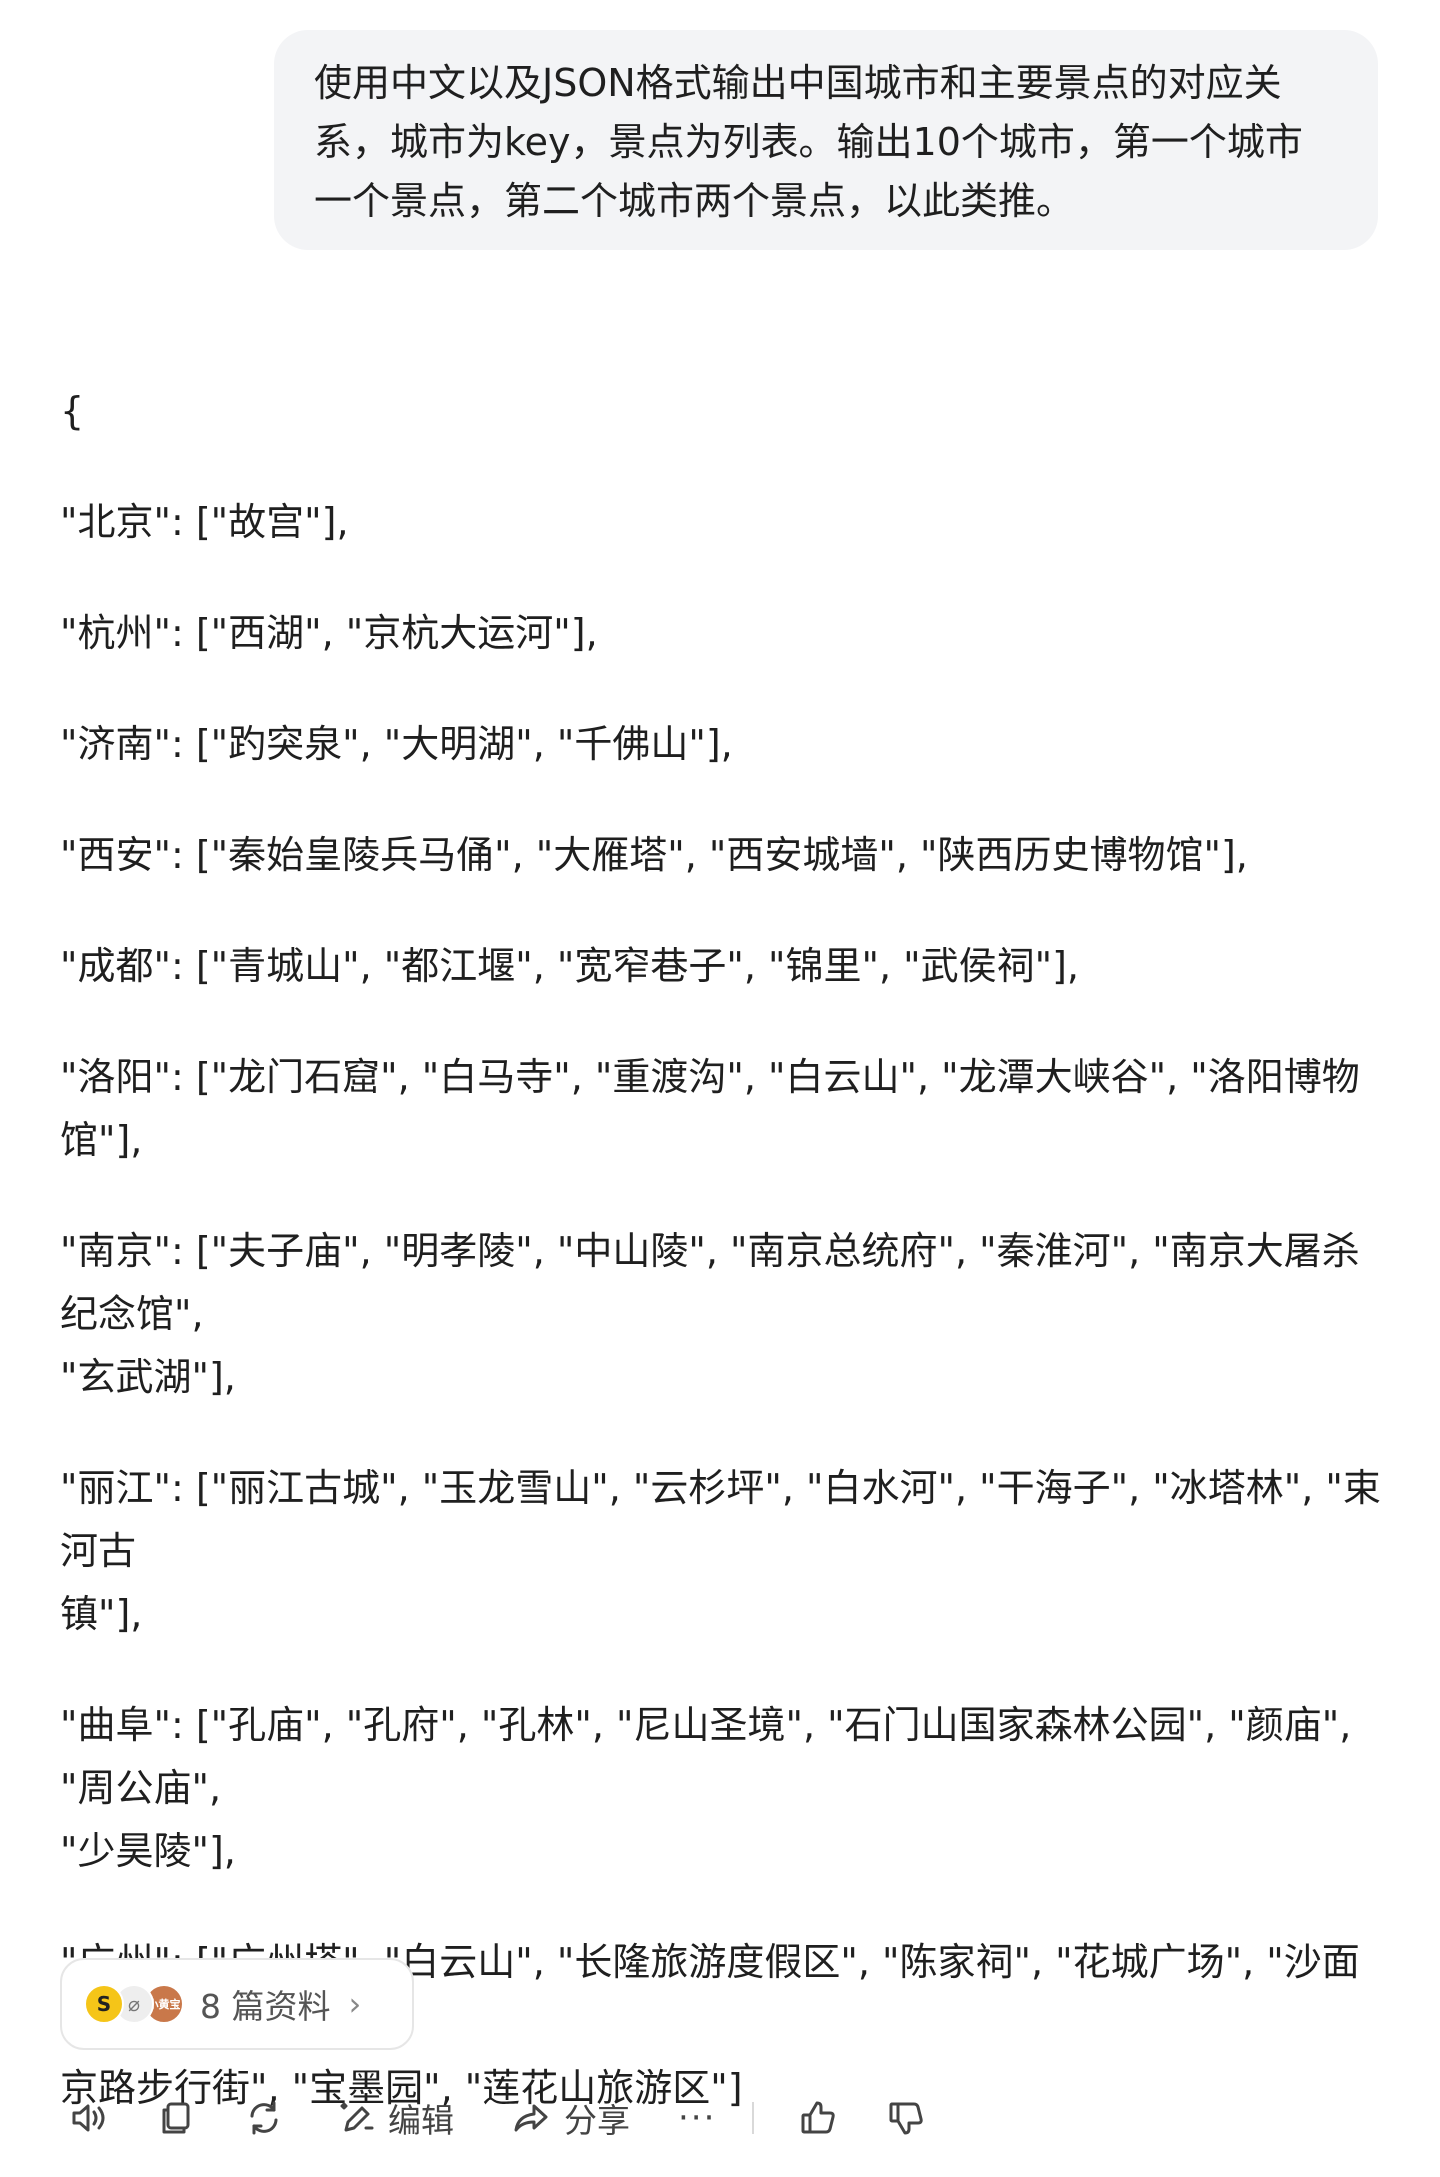  What do you see at coordinates (329, 633) in the screenshot?
I see `answer-line: "杭州": ["西湖", "京杭大运河"],` at bounding box center [329, 633].